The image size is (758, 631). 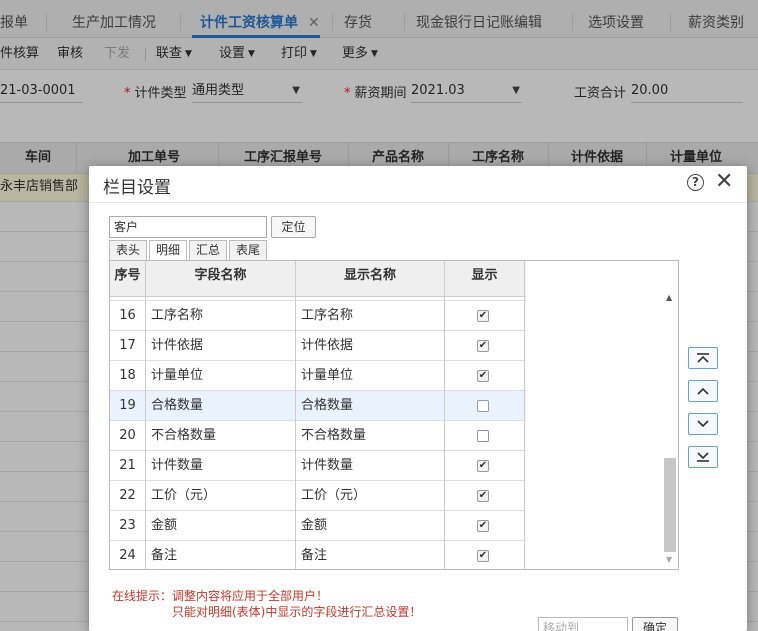 I want to click on row-number: 18, so click(x=128, y=376).